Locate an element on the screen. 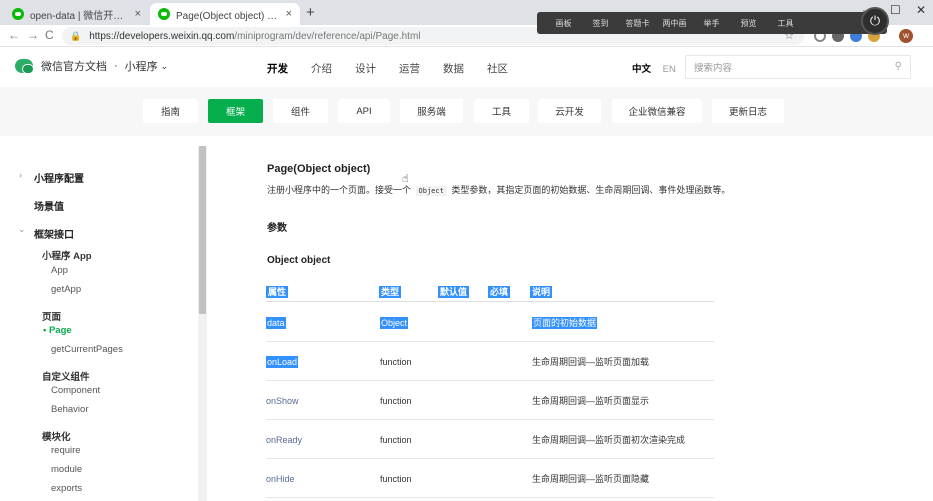  nav-item-data: 数据 is located at coordinates (453, 68).